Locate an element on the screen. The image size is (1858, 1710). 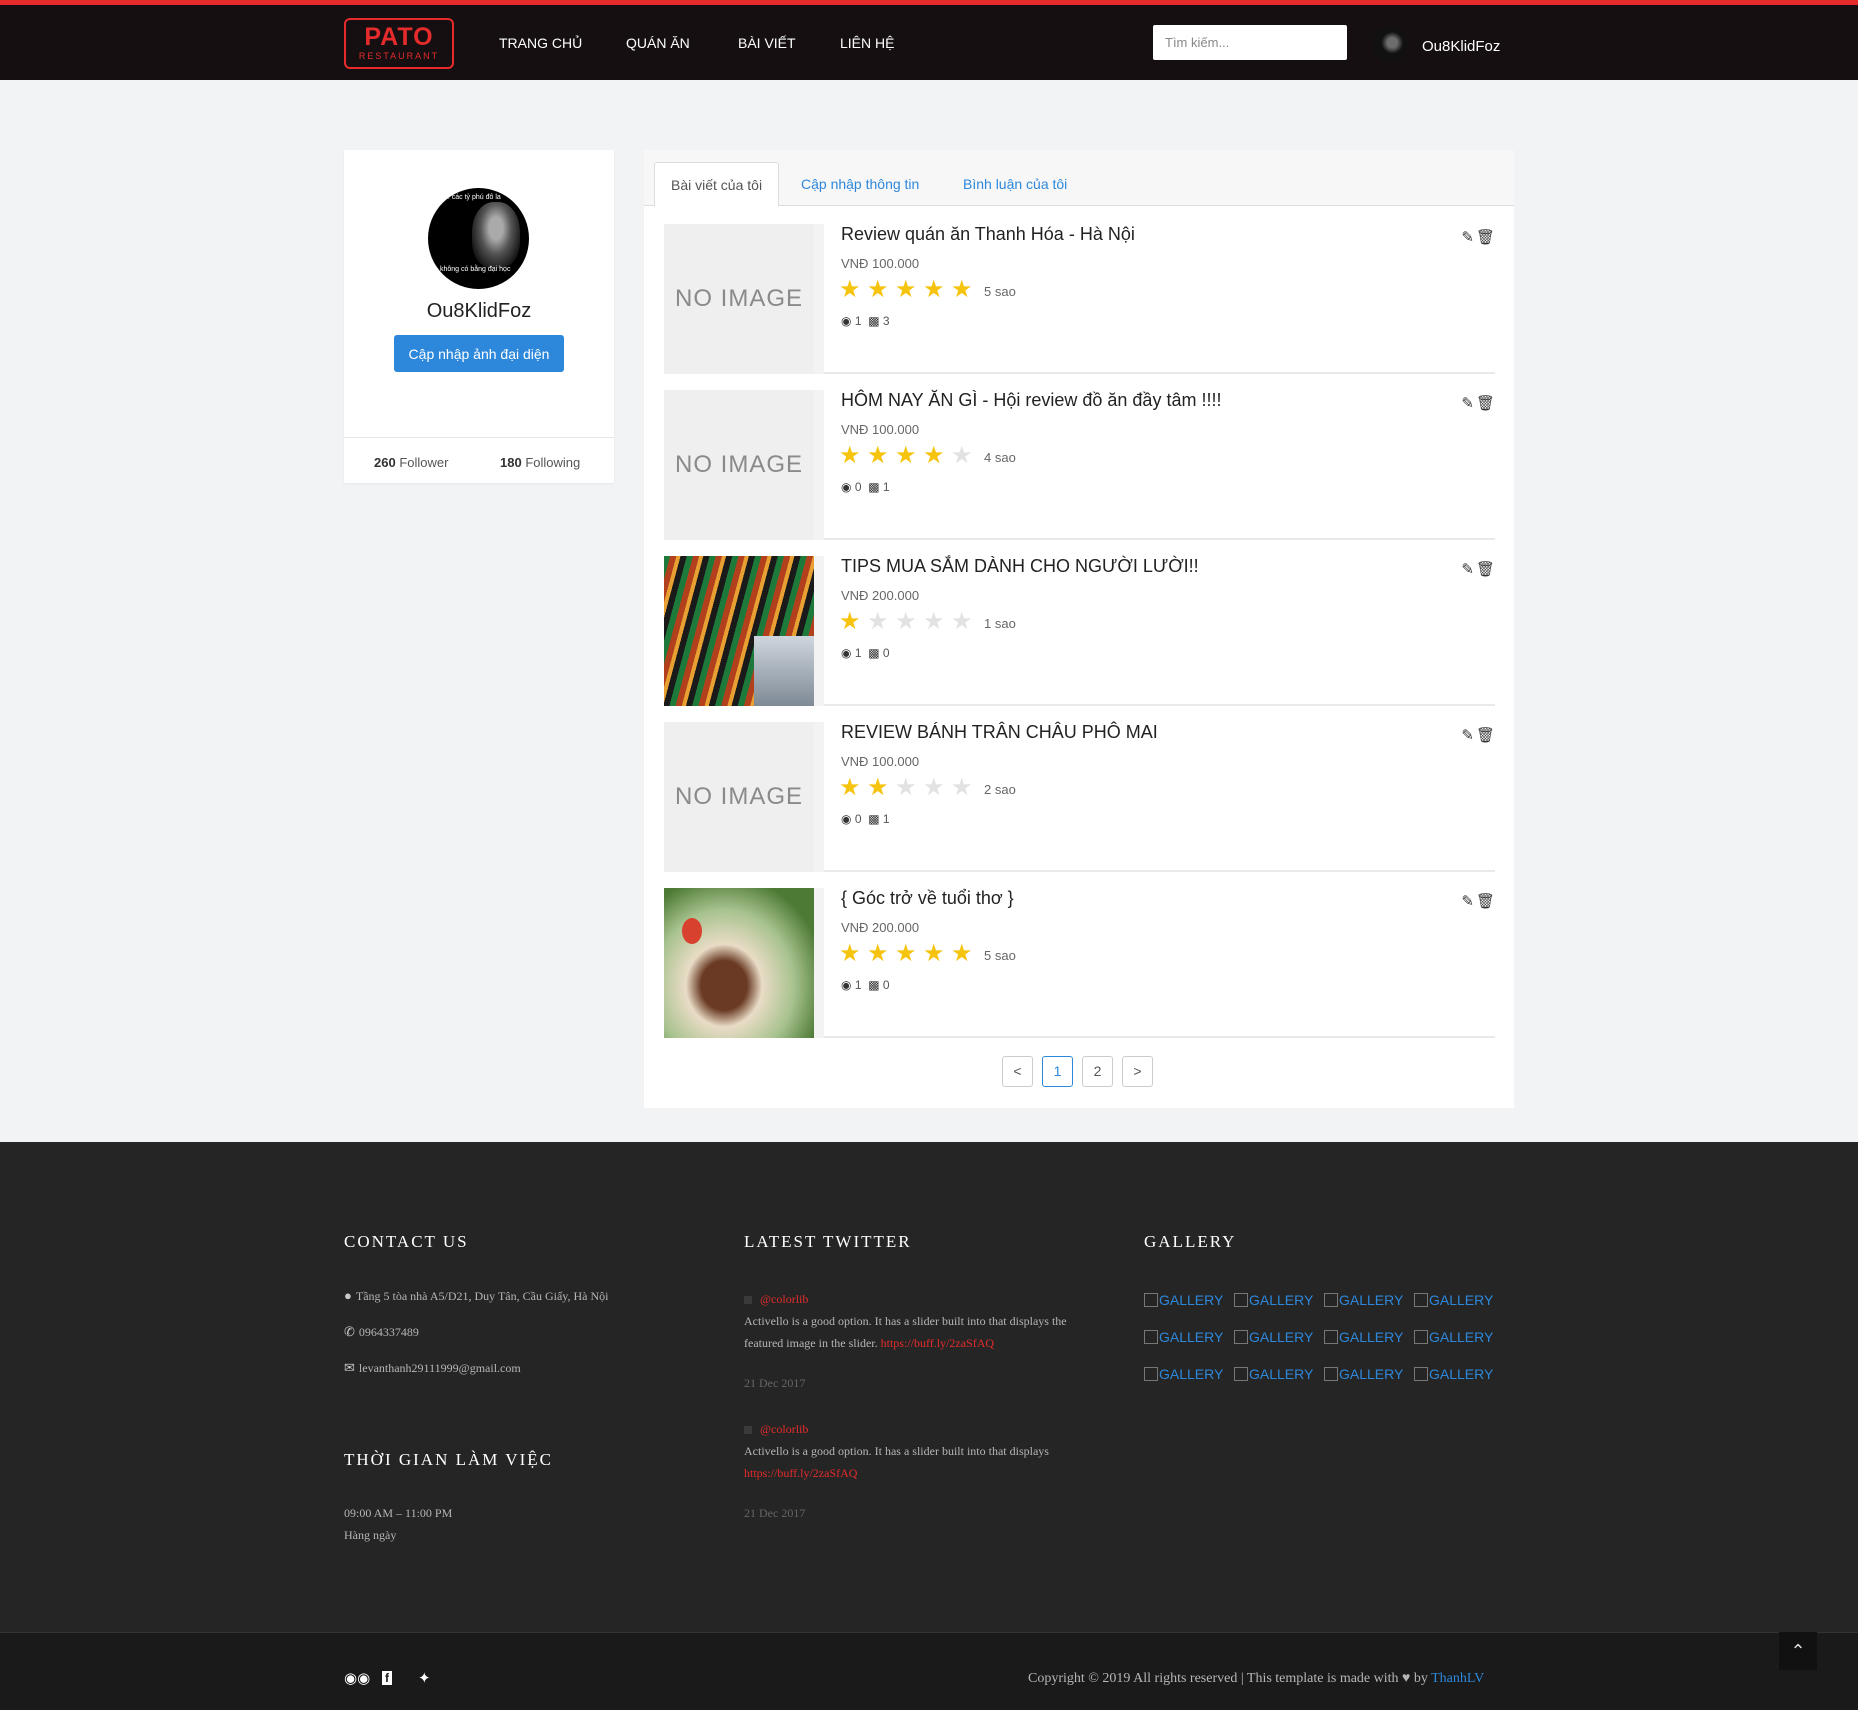
post-actions: ✎ 🗑 is located at coordinates (1477, 569).